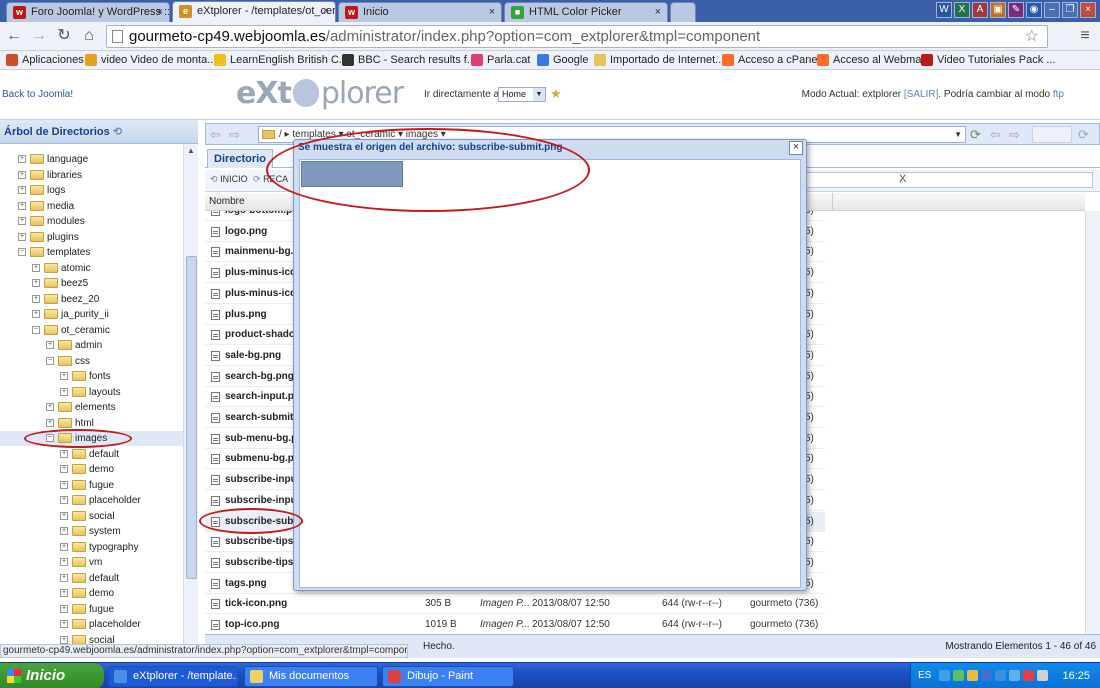 This screenshot has width=1100, height=688. Describe the element at coordinates (311, 676) in the screenshot. I see `taskbar-item-documents: Mis documentos` at that location.